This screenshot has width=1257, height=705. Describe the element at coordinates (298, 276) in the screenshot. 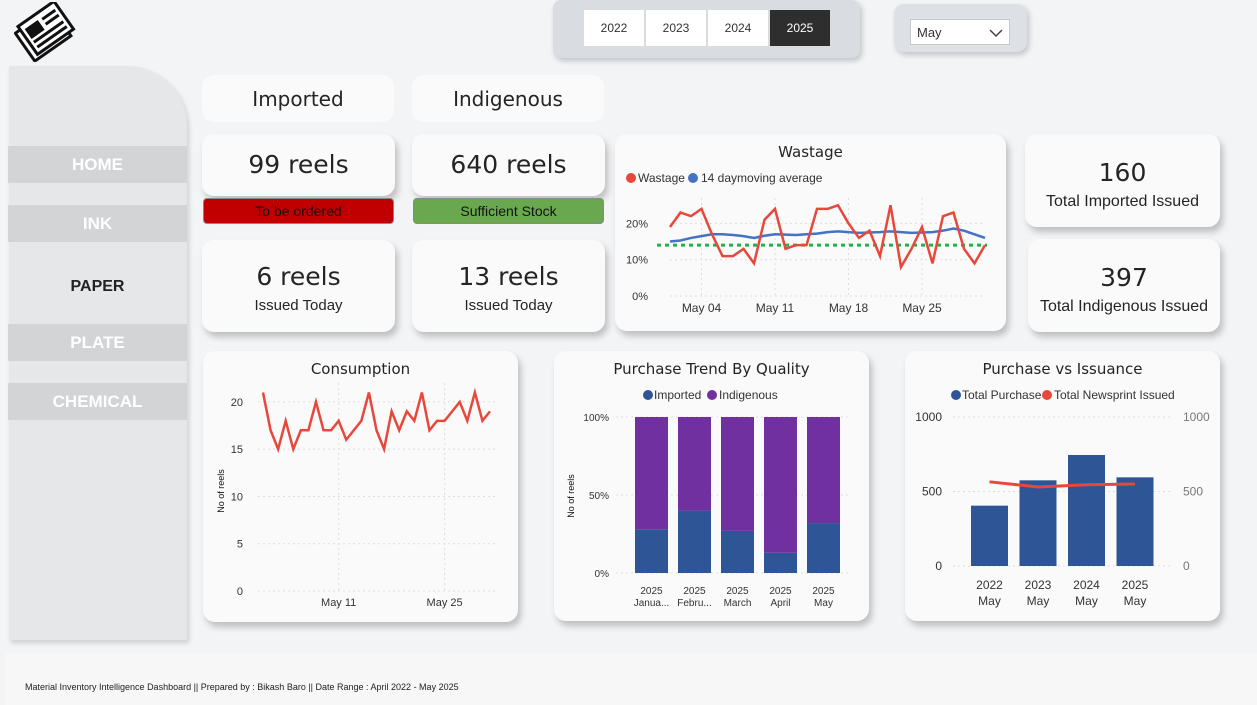

I see `imported-issued-today-value: 6 reels` at that location.